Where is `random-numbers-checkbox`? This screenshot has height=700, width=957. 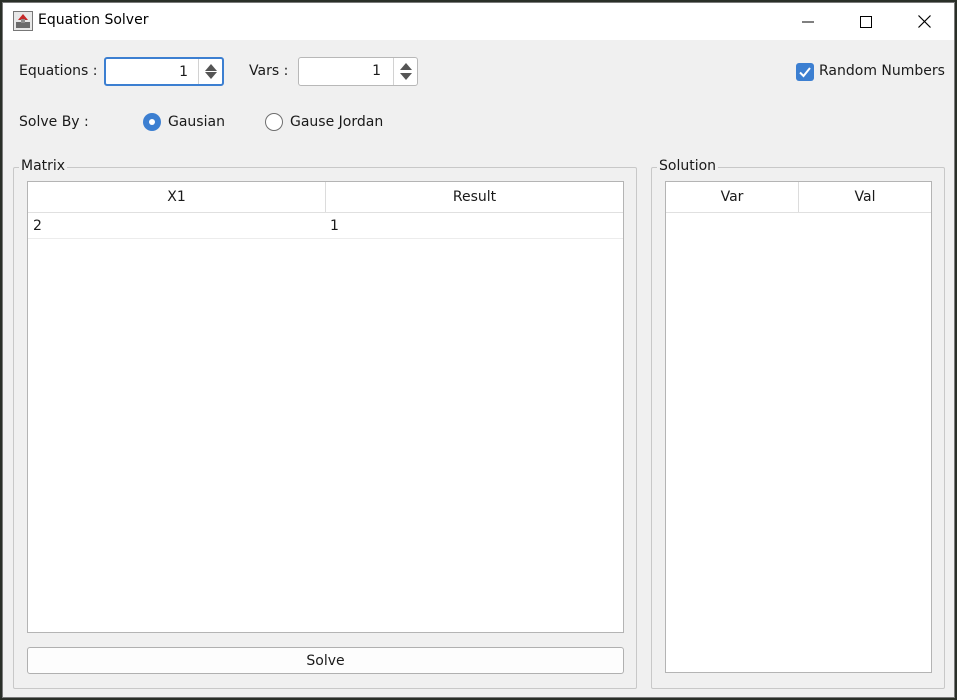
random-numbers-checkbox is located at coordinates (805, 72).